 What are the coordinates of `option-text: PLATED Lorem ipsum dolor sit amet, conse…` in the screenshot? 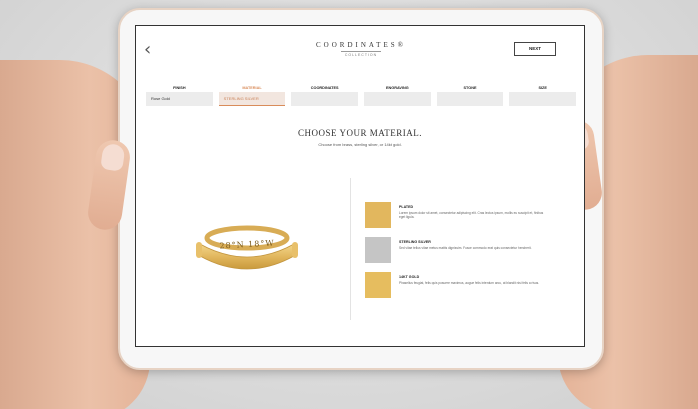 It's located at (474, 212).